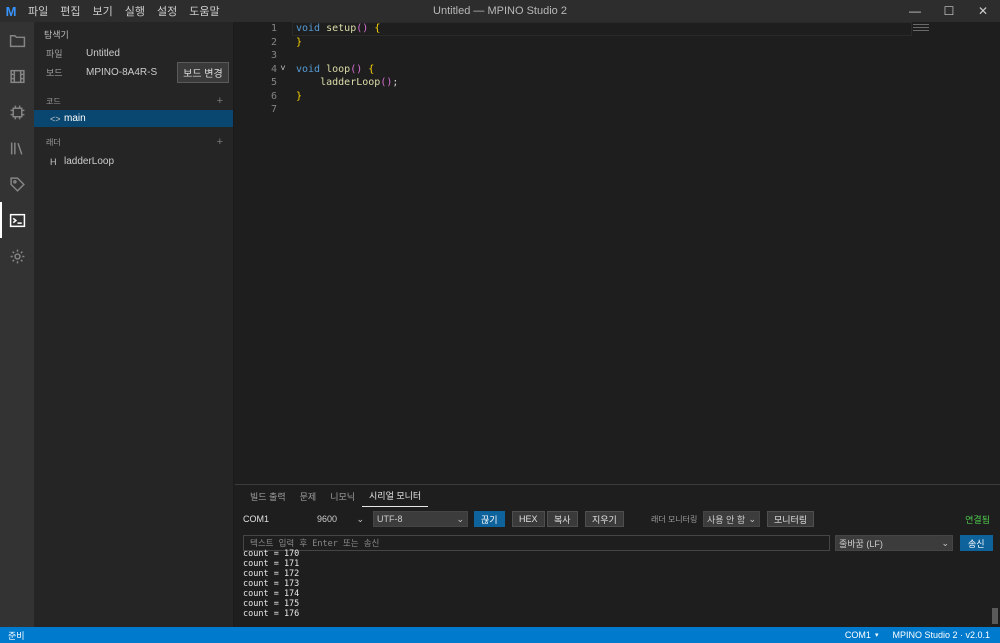 This screenshot has width=1000, height=643. I want to click on ladder-monitor-value: 사용 안 함, so click(726, 519).